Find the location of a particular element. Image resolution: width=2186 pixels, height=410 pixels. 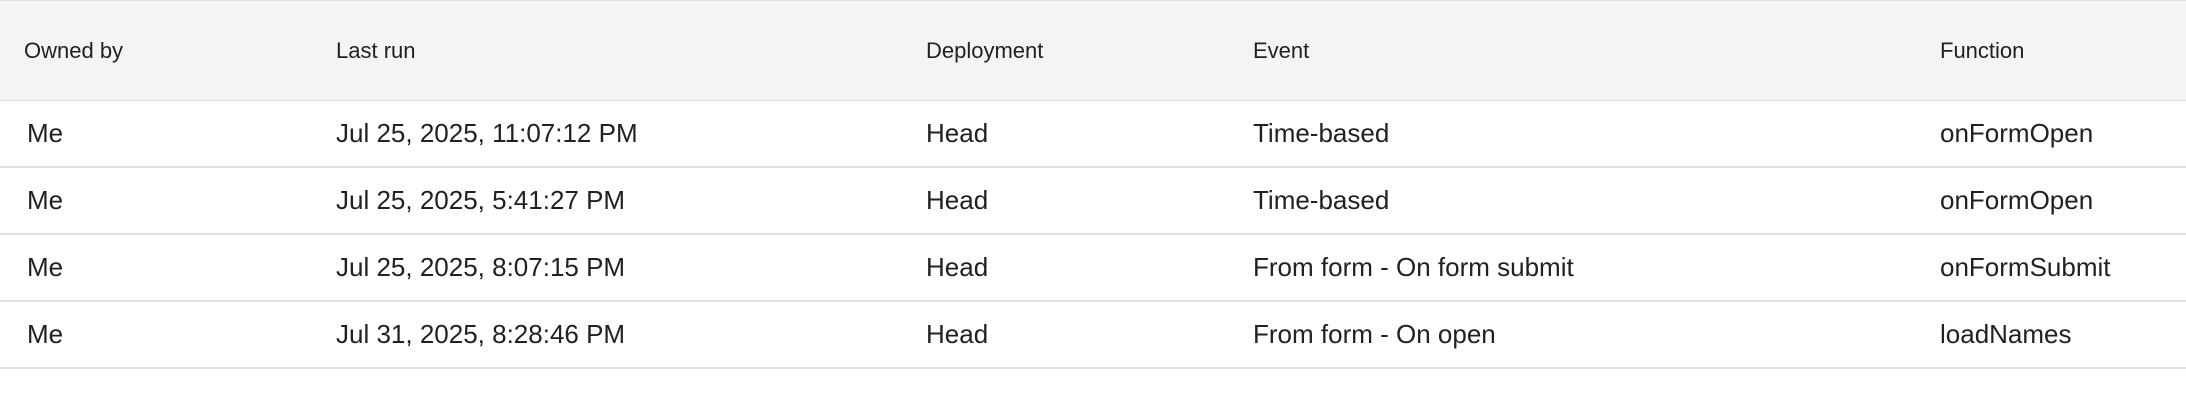

column-header-event: Event is located at coordinates (1596, 50).